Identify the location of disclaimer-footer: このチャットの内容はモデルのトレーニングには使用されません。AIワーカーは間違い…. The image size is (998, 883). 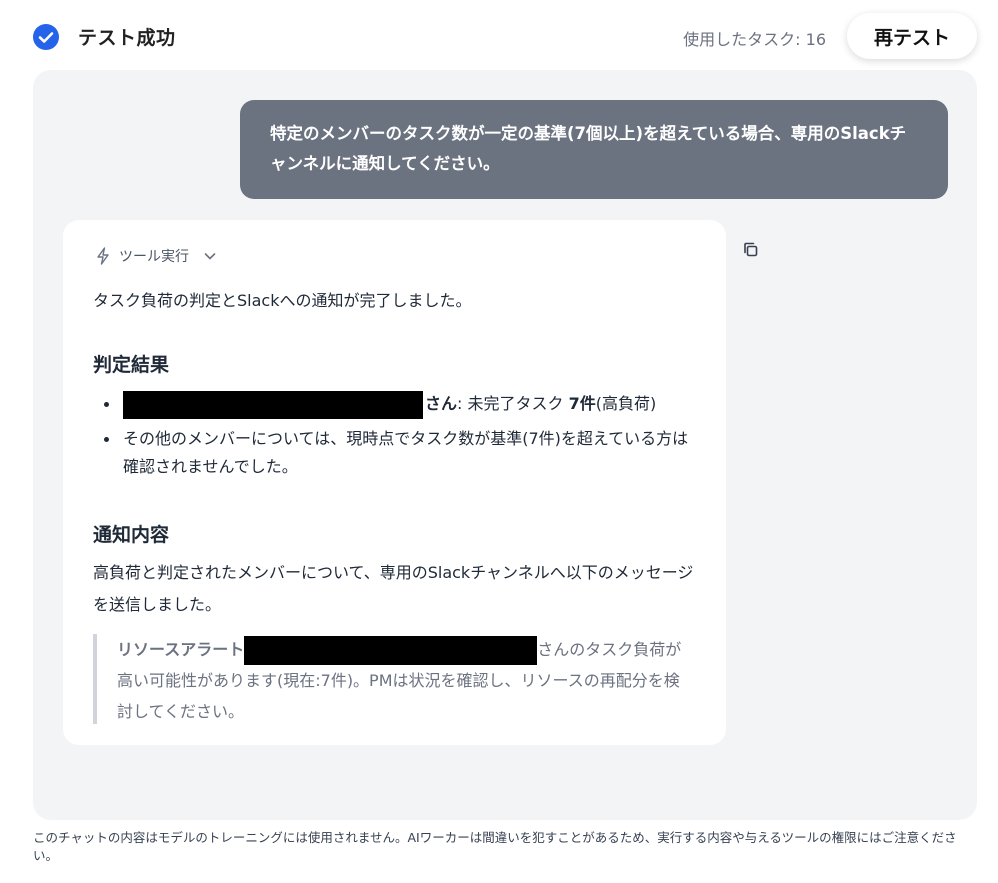
(495, 846).